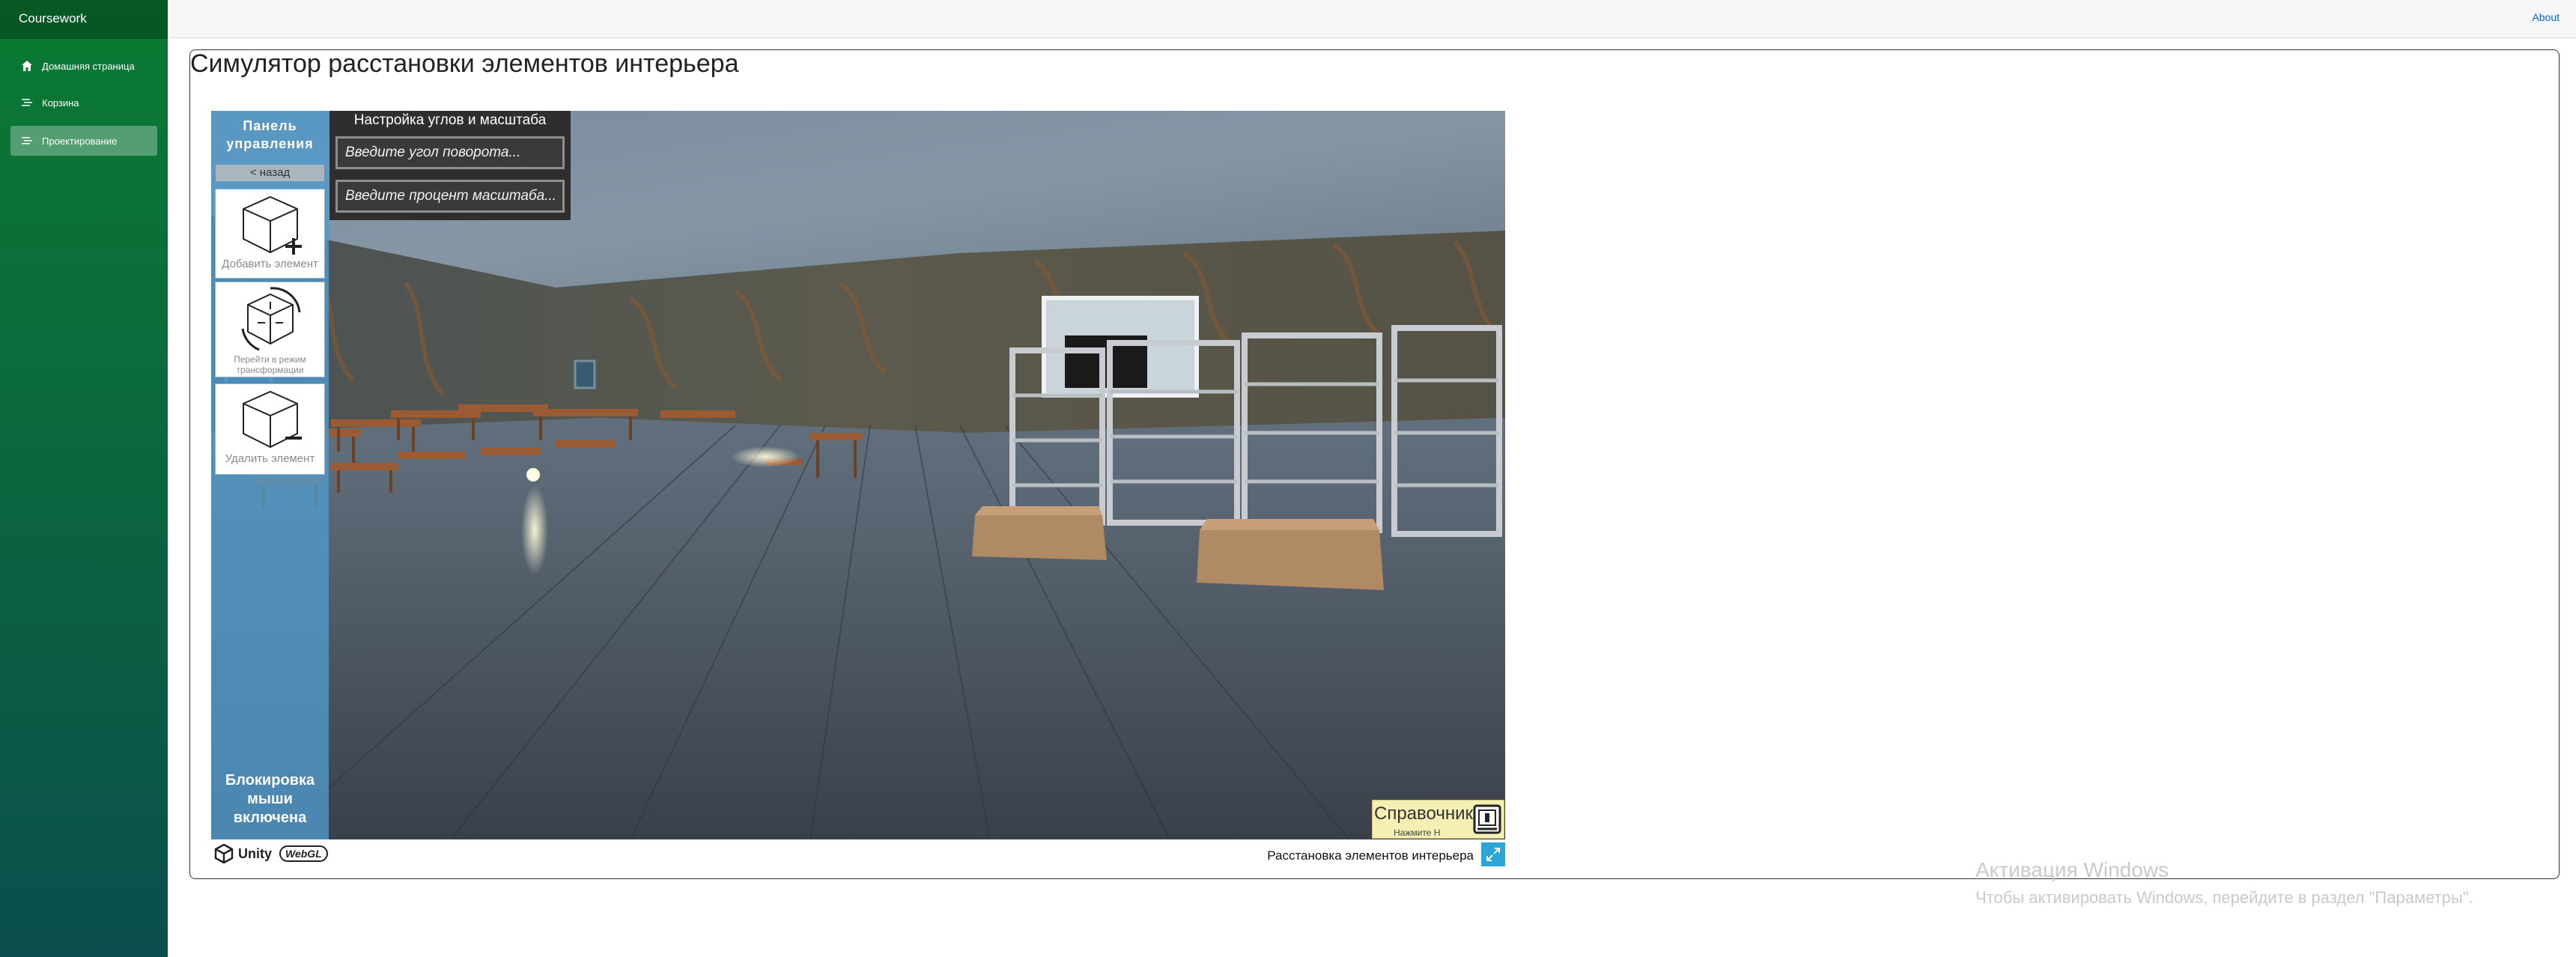  What do you see at coordinates (2546, 17) in the screenshot?
I see `about-link: About` at bounding box center [2546, 17].